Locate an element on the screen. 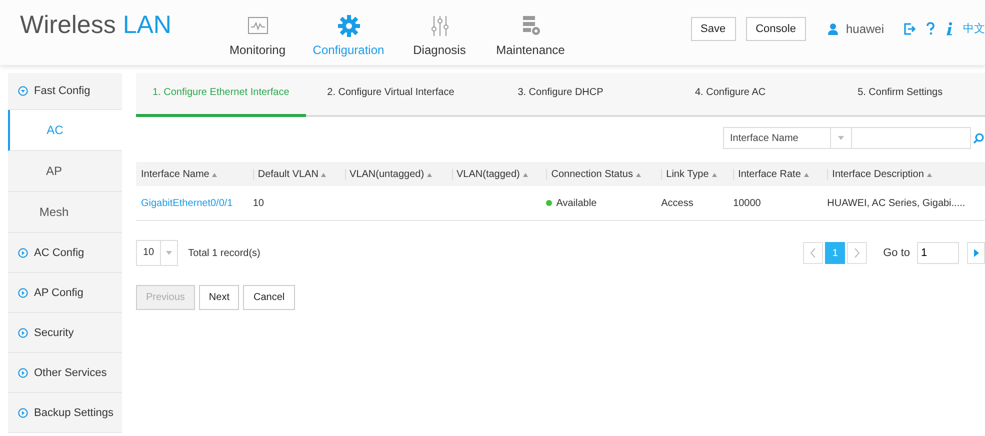 The width and height of the screenshot is (985, 436). step-tab: 4. Configure AC is located at coordinates (730, 95).